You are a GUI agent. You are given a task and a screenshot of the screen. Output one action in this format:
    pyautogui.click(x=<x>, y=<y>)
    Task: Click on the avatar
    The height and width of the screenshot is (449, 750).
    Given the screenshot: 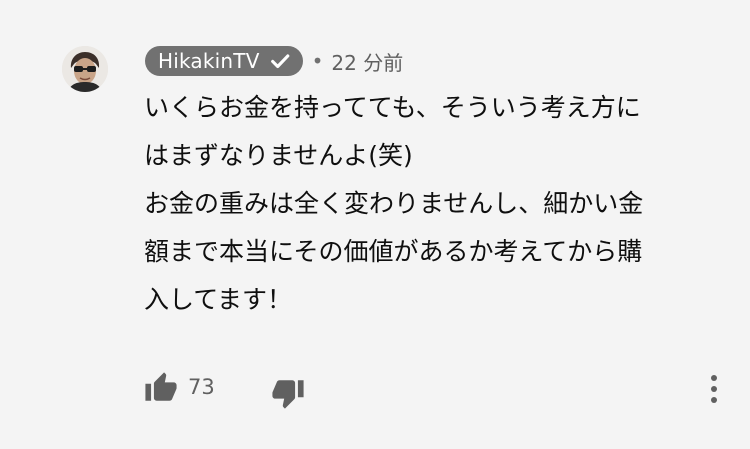 What is the action you would take?
    pyautogui.click(x=85, y=69)
    